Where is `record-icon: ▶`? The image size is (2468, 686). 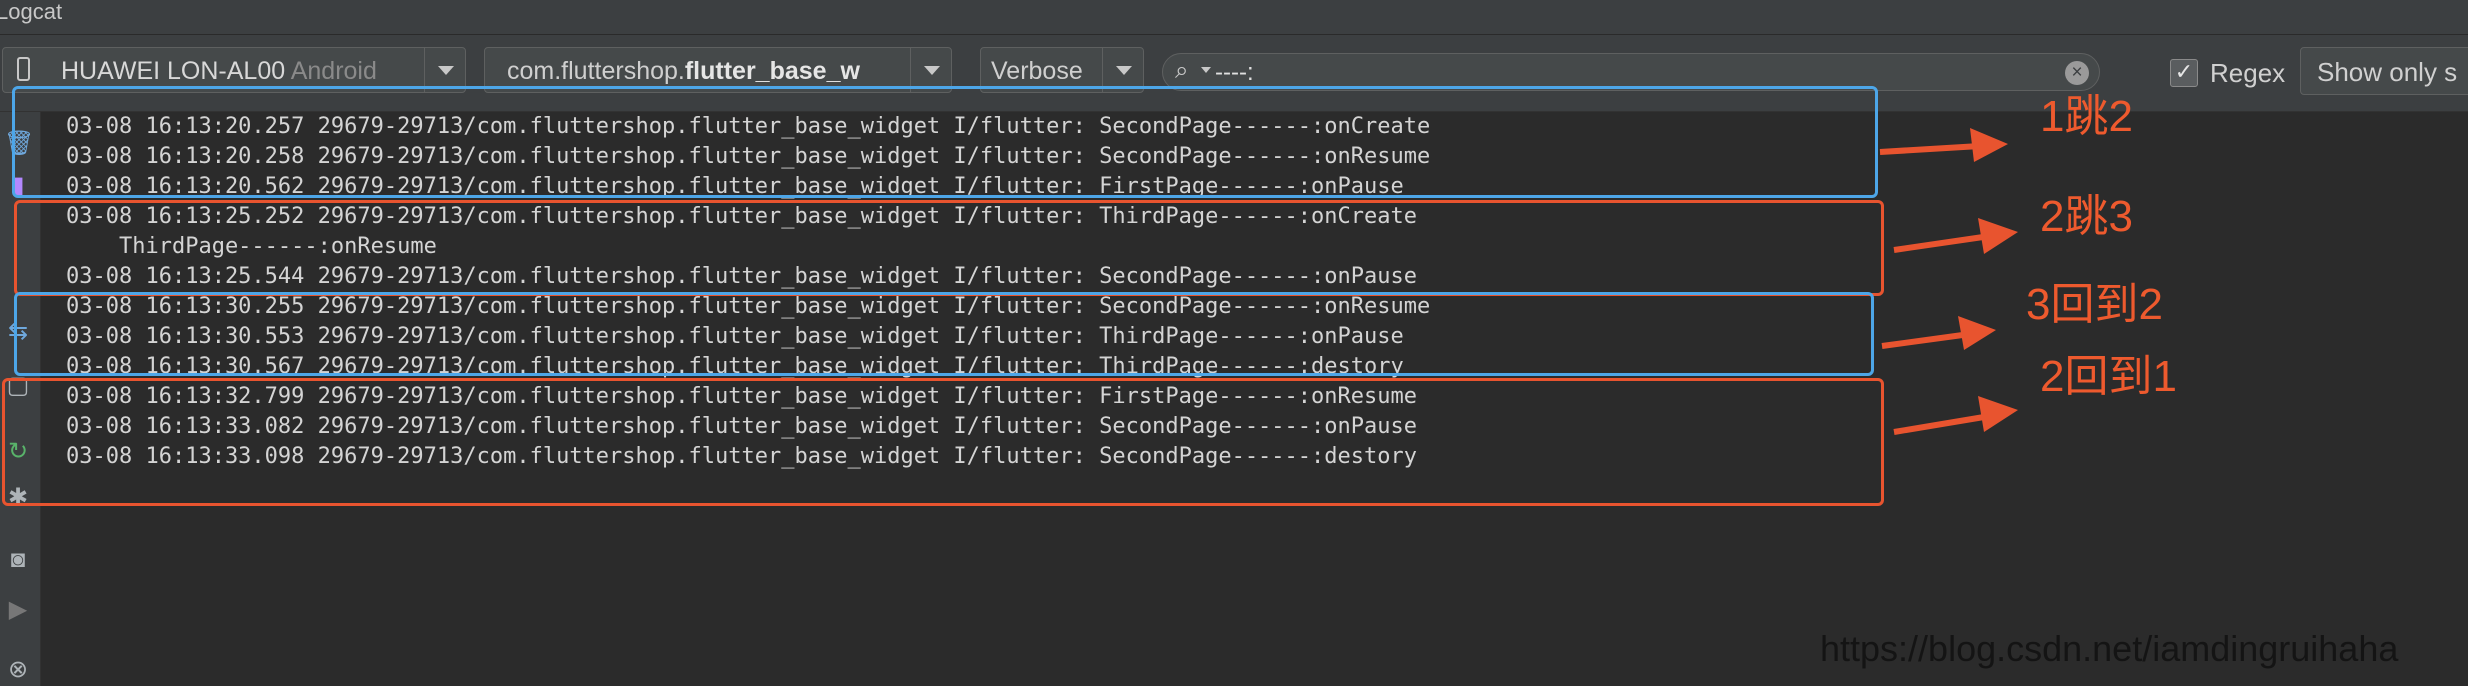
record-icon: ▶ is located at coordinates (18, 610).